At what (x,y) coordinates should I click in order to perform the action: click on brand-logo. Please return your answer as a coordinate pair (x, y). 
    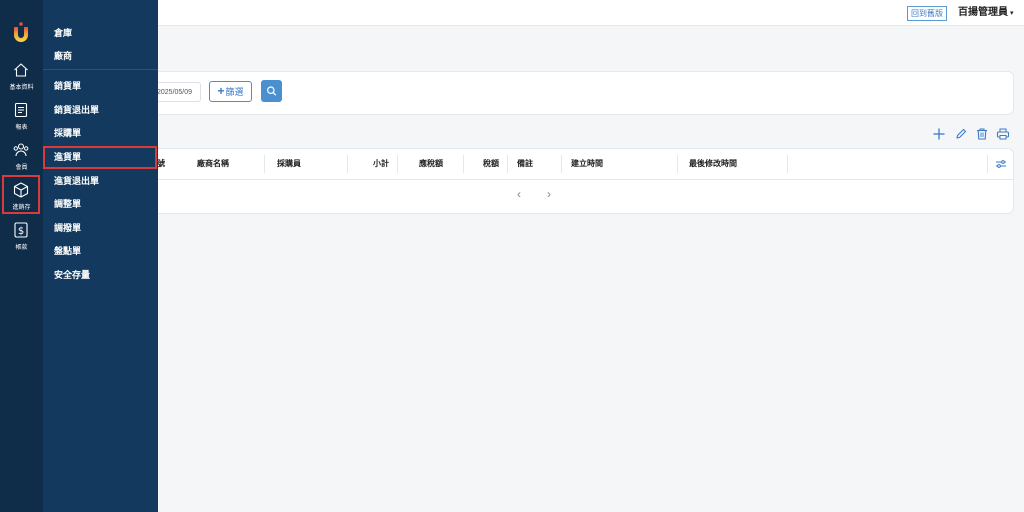
    Looking at the image, I should click on (21, 32).